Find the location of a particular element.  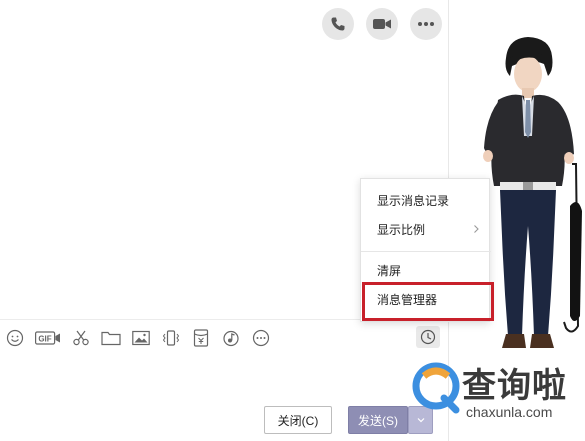

menu-item-show-history: 显示消息记录 is located at coordinates (426, 200).